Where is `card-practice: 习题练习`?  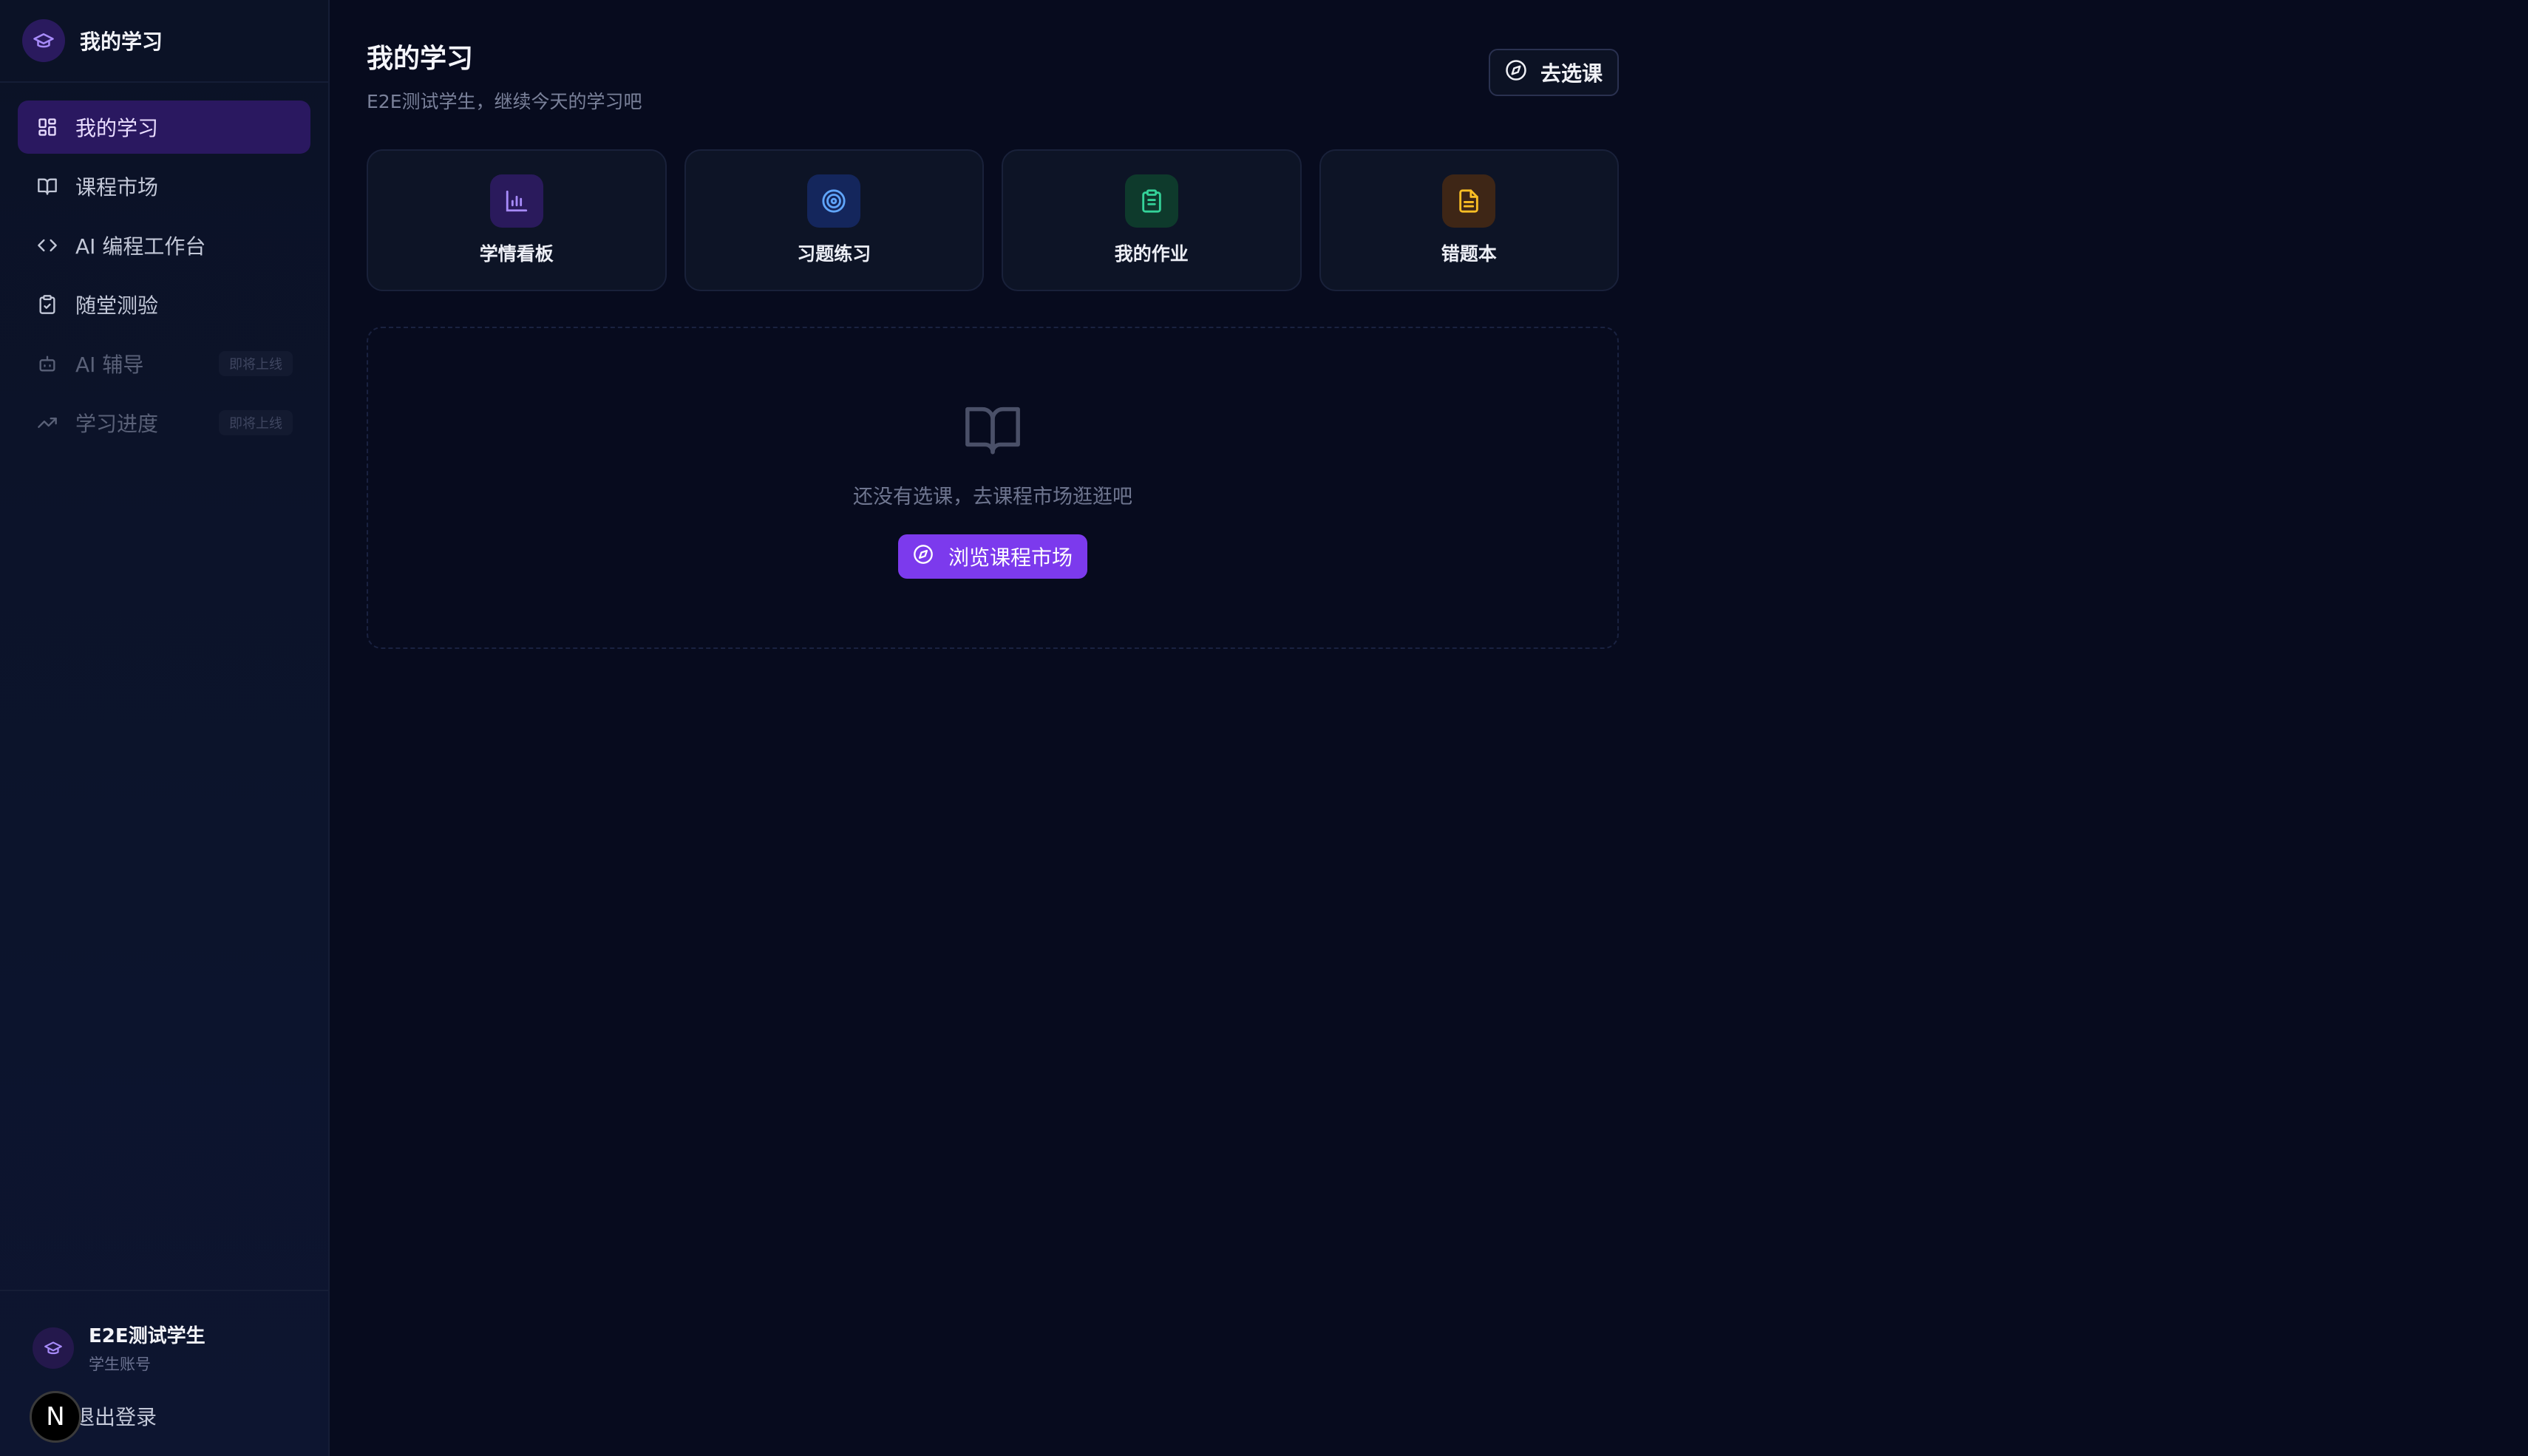 card-practice: 习题练习 is located at coordinates (834, 220).